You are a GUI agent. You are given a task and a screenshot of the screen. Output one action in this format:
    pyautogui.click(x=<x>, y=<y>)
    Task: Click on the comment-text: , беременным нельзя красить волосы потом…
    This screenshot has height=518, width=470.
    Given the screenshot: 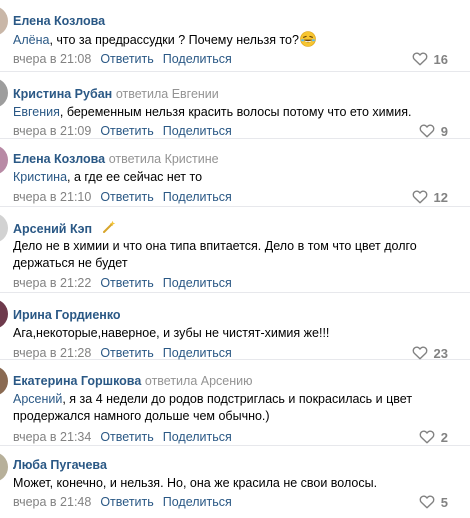 What is the action you would take?
    pyautogui.click(x=235, y=112)
    